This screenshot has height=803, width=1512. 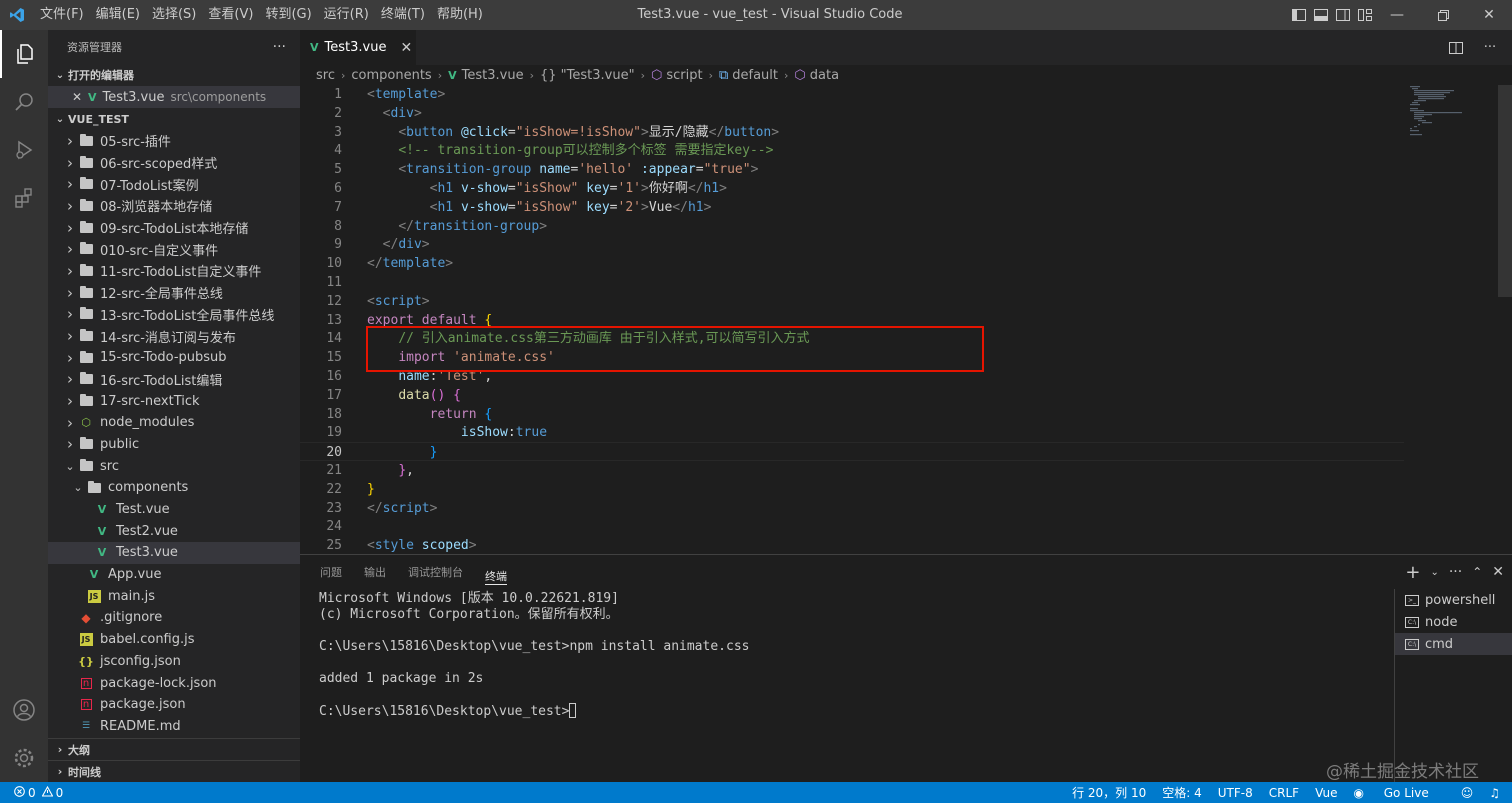 What do you see at coordinates (230, 15) in the screenshot?
I see `menu-item: 查看(V)` at bounding box center [230, 15].